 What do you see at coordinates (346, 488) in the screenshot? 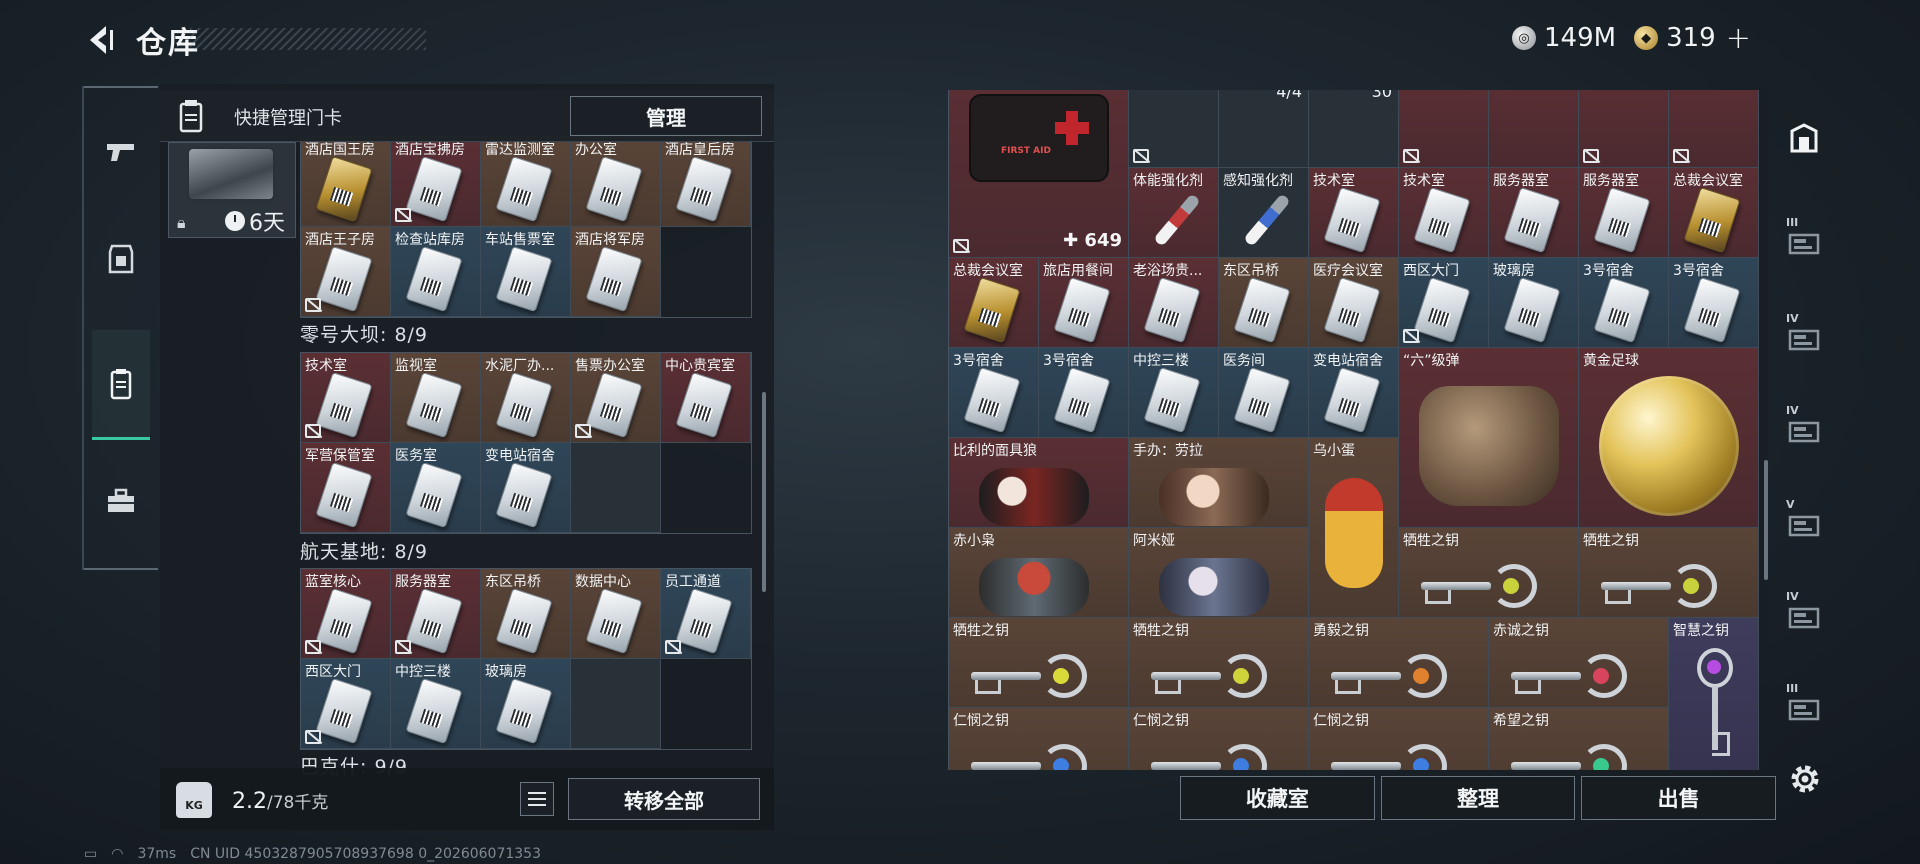
I see `keycard-slot: 军营保管室` at bounding box center [346, 488].